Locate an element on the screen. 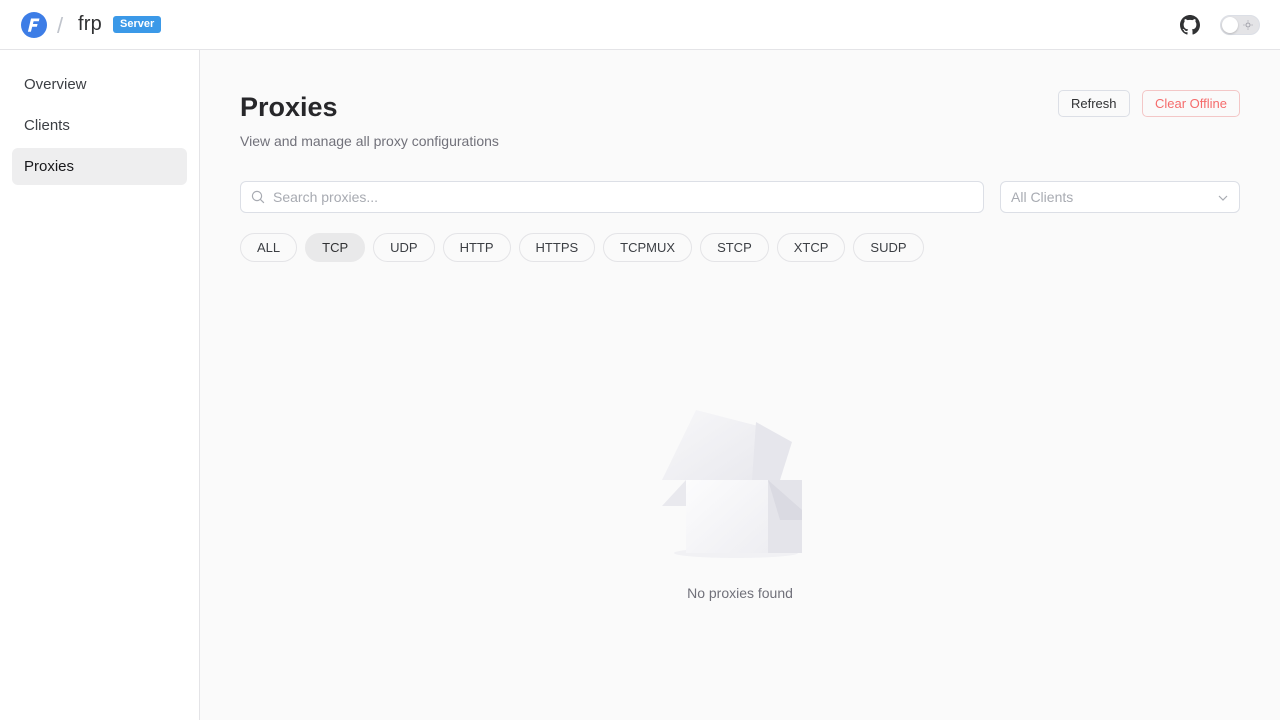 This screenshot has width=1280, height=720. search-box is located at coordinates (612, 197).